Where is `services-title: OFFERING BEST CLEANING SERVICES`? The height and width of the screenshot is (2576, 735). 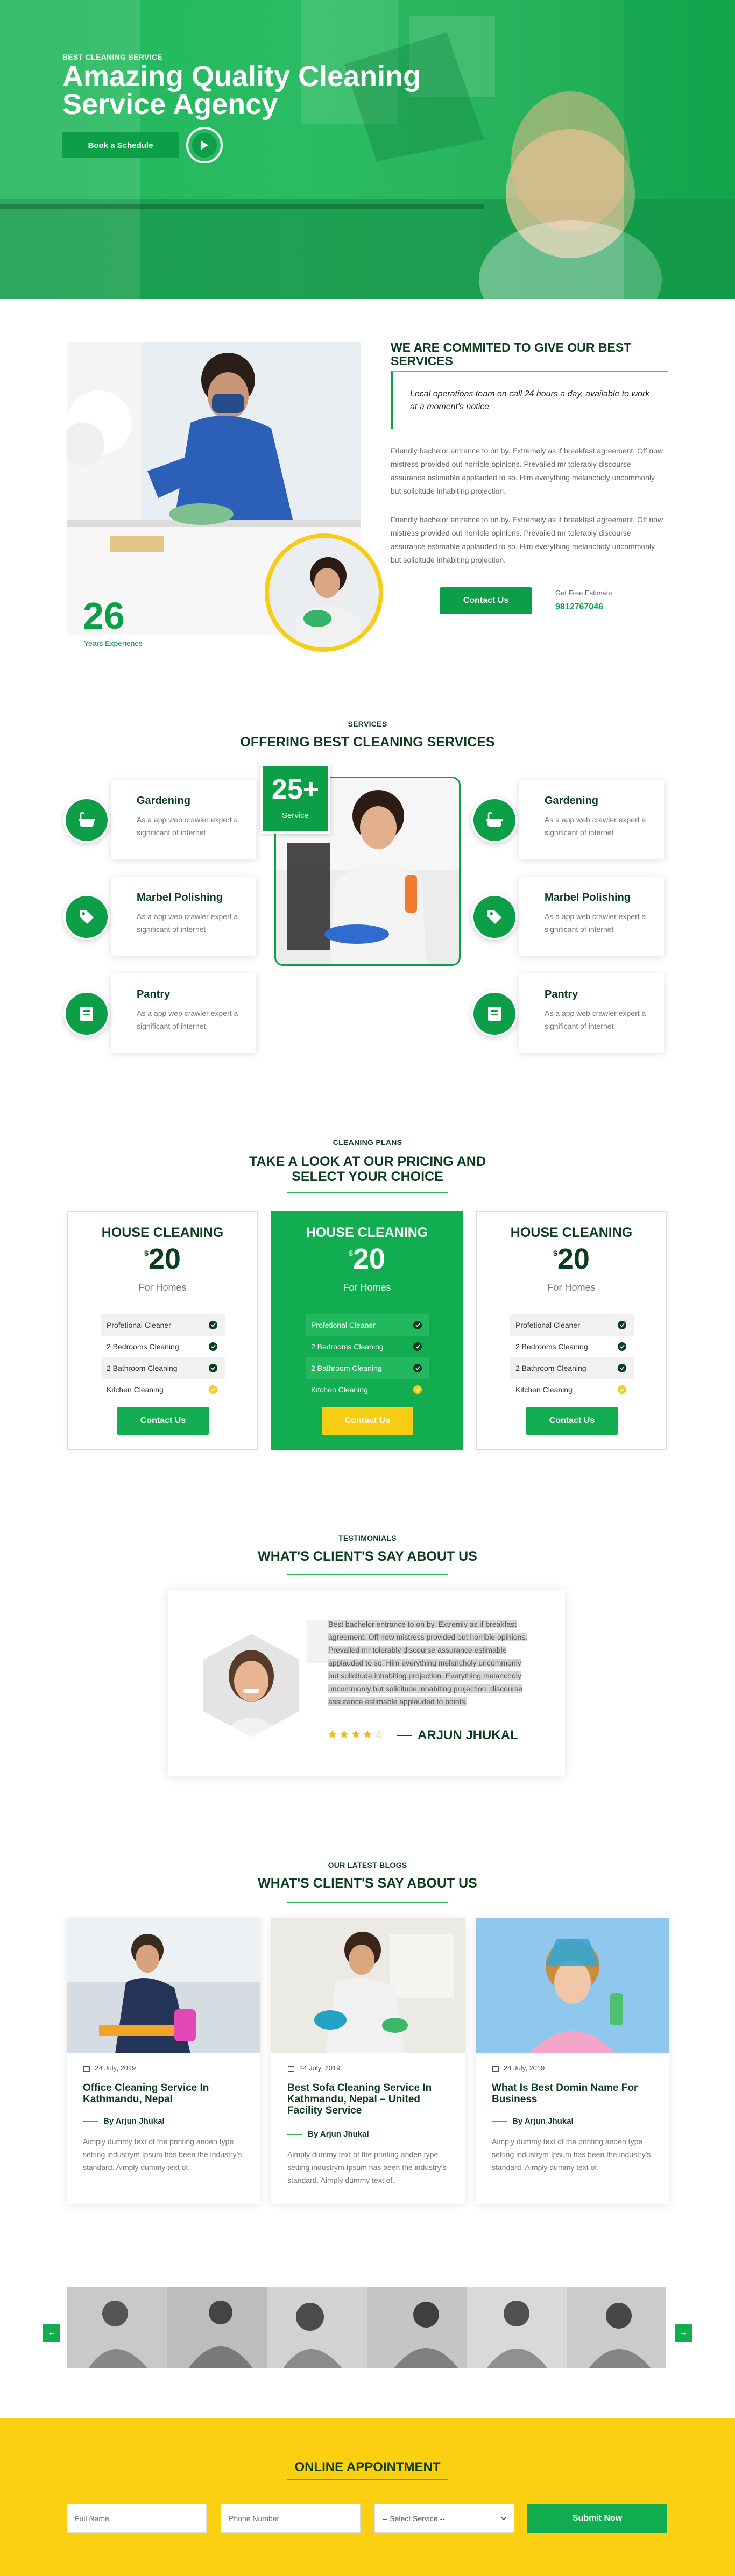 services-title: OFFERING BEST CLEANING SERVICES is located at coordinates (367, 742).